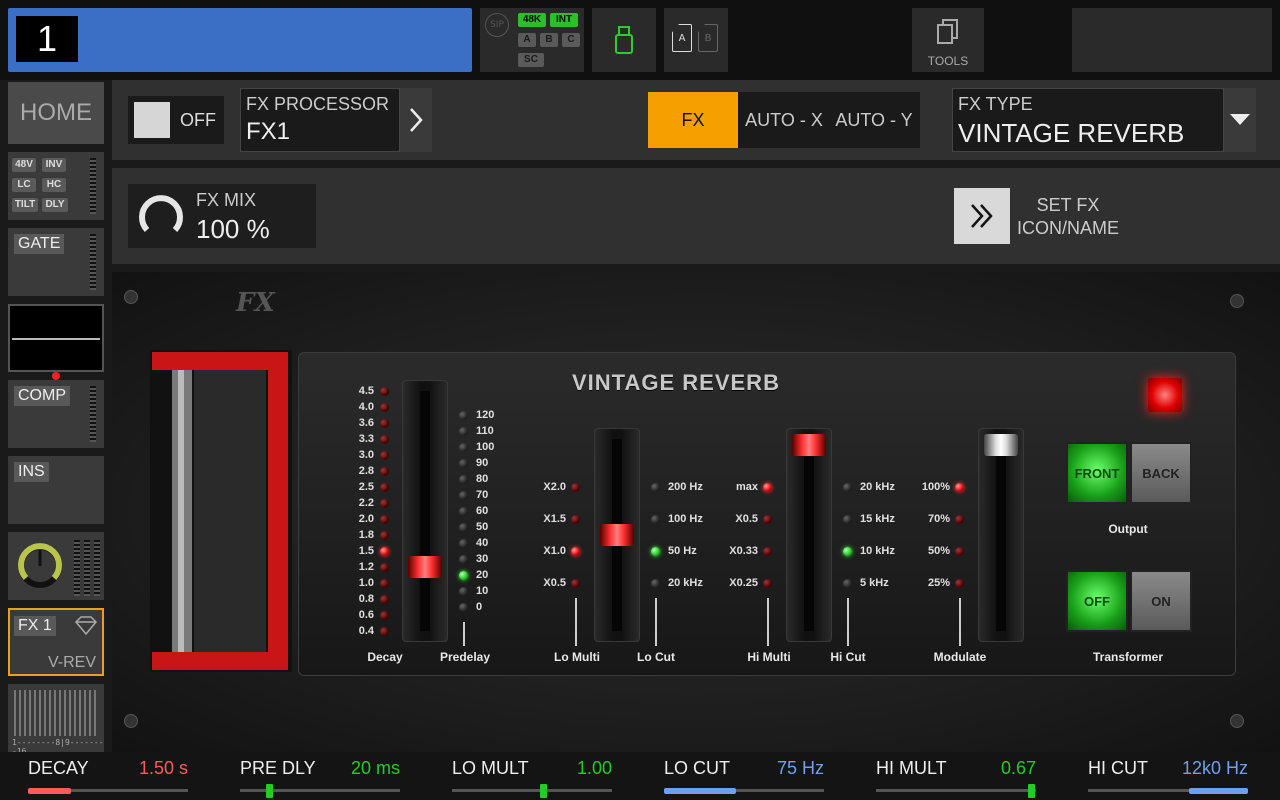 This screenshot has height=800, width=1280. Describe the element at coordinates (617, 535) in the screenshot. I see `lo-fader-handle` at that location.